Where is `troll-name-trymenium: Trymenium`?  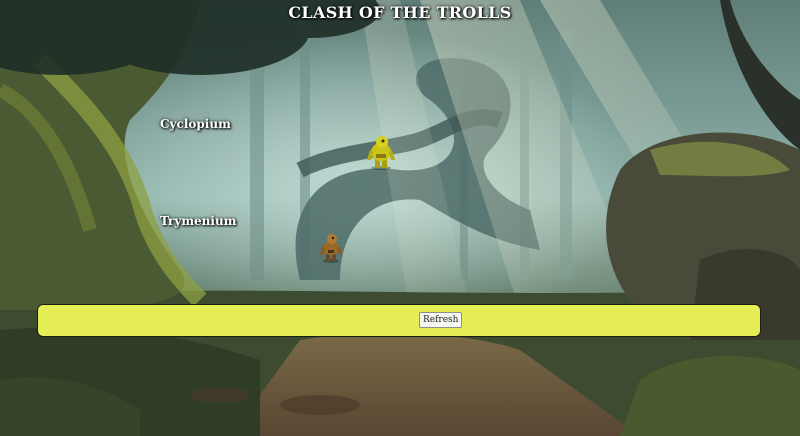
troll-name-trymenium: Trymenium is located at coordinates (198, 221).